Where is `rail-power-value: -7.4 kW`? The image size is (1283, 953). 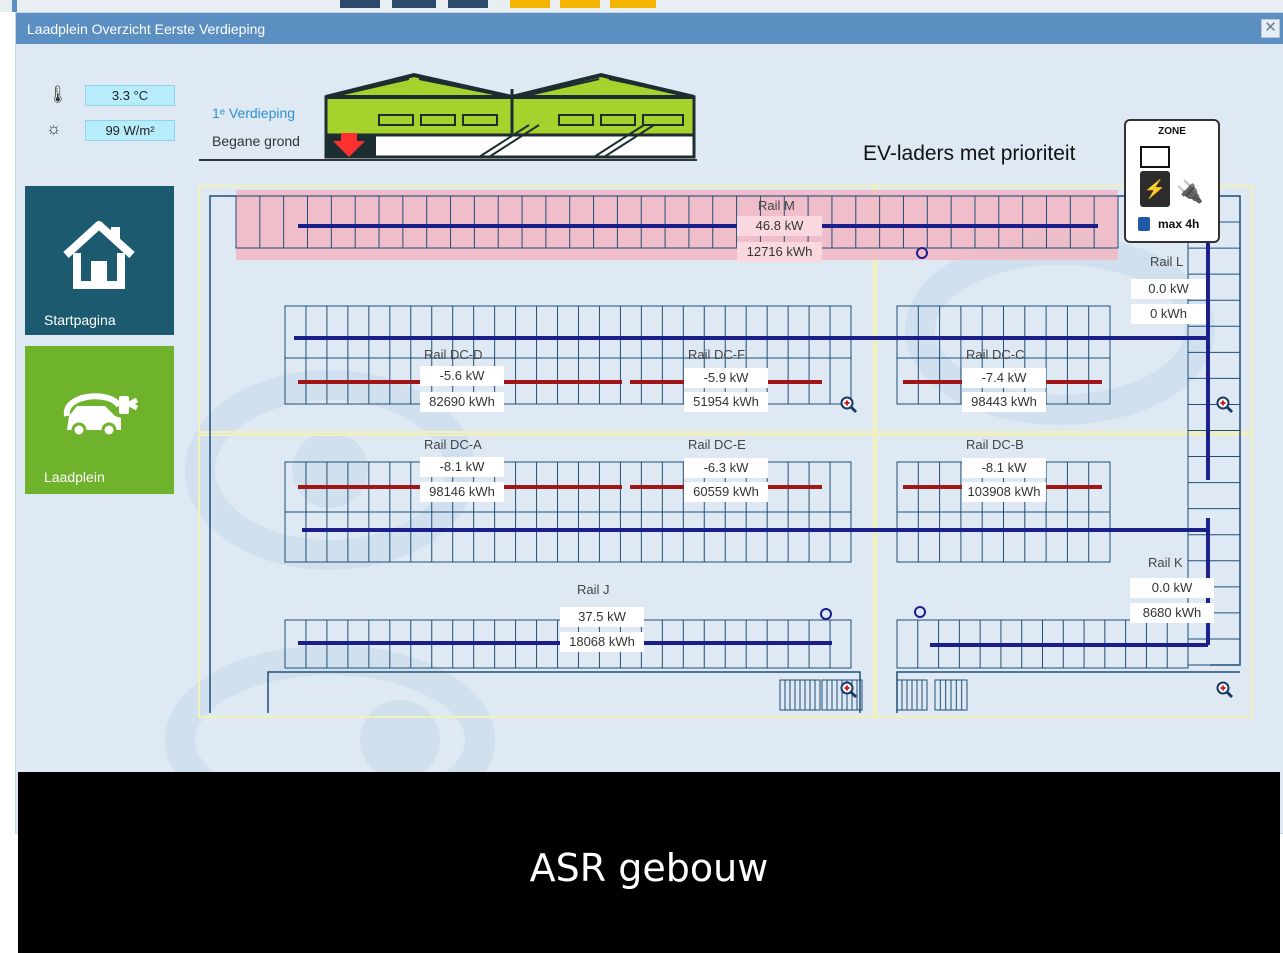 rail-power-value: -7.4 kW is located at coordinates (1004, 378).